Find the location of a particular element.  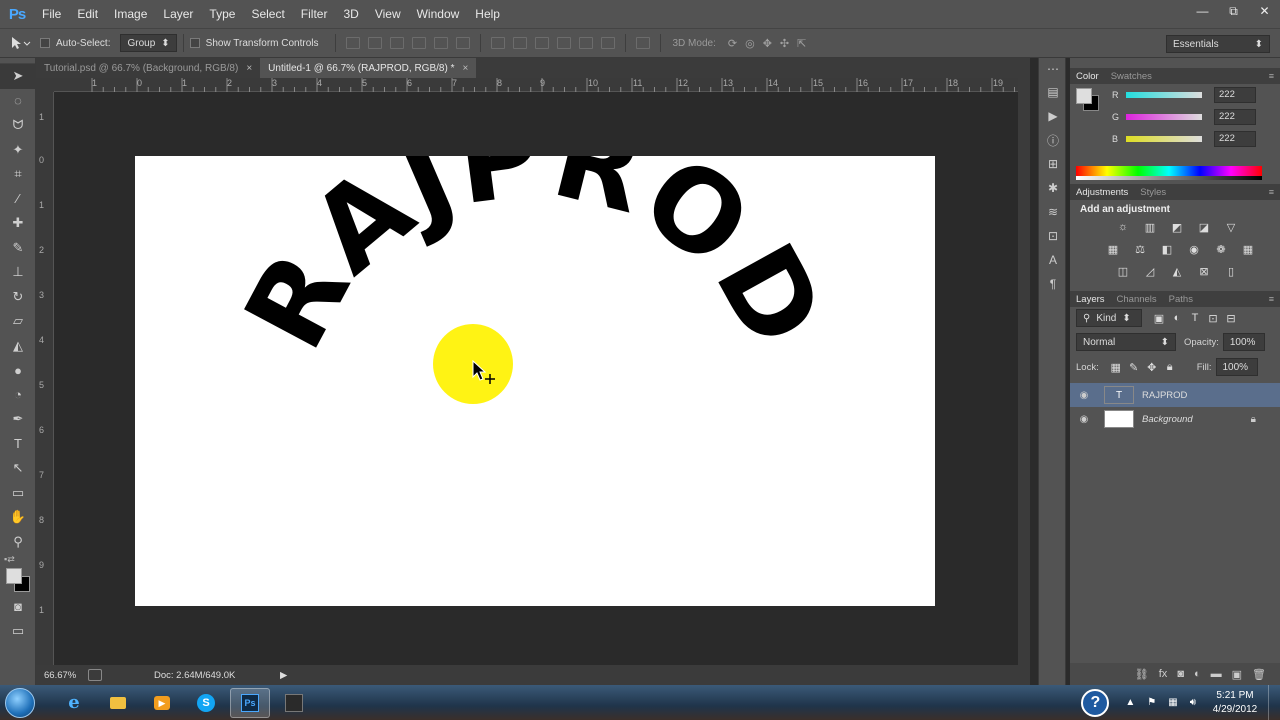

distribute-left-icon is located at coordinates (563, 43).